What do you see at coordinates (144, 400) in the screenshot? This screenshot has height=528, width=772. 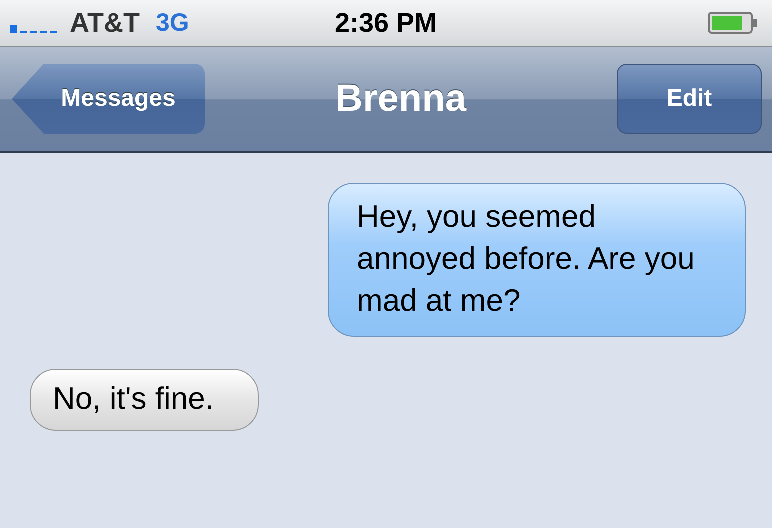 I see `received-message-bubble: No, it's fine.` at bounding box center [144, 400].